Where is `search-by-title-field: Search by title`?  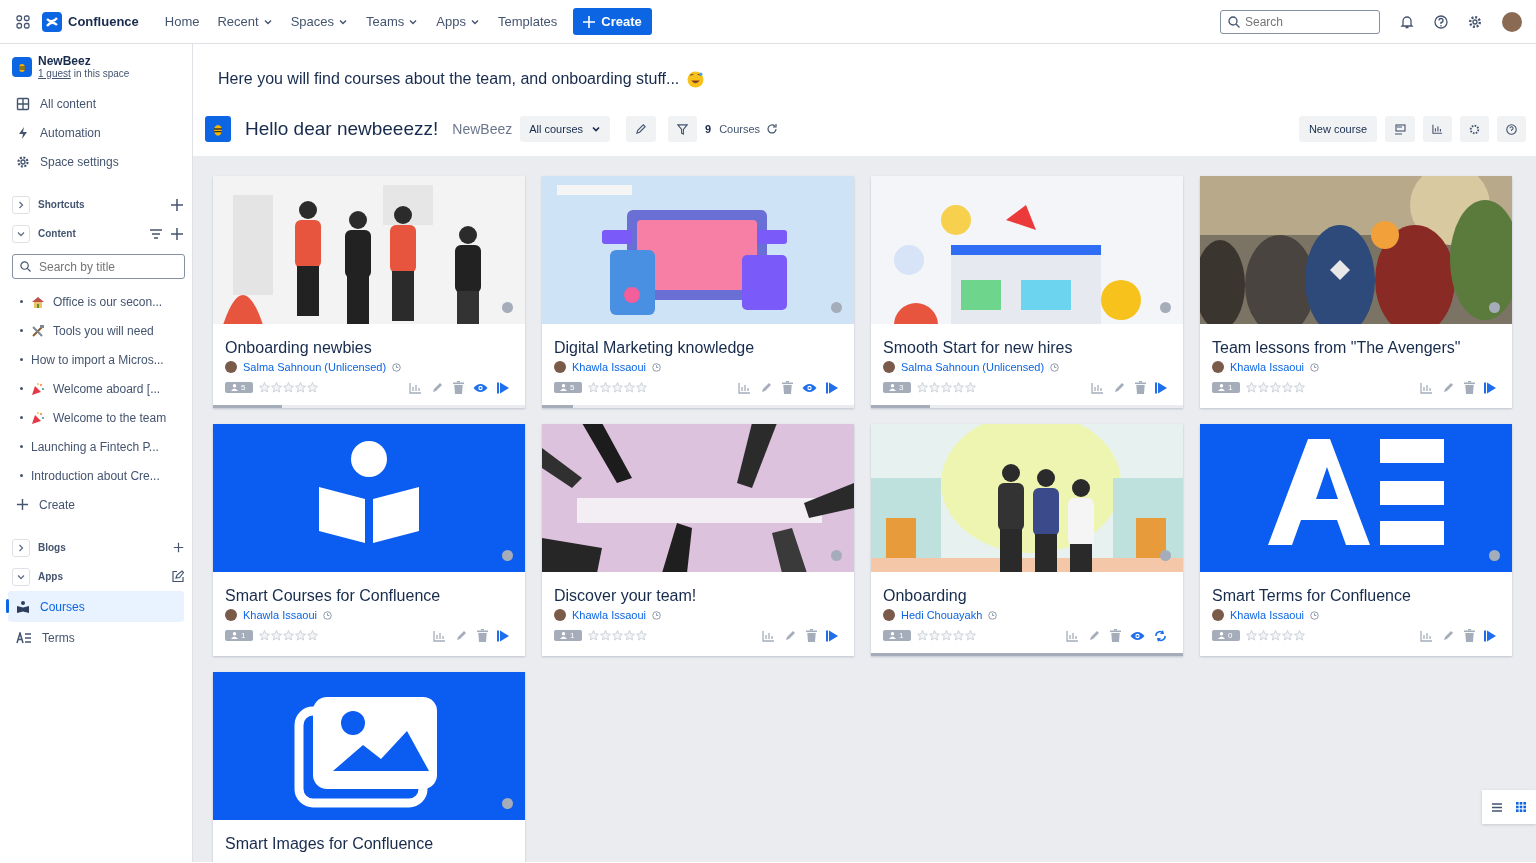 search-by-title-field: Search by title is located at coordinates (98, 266).